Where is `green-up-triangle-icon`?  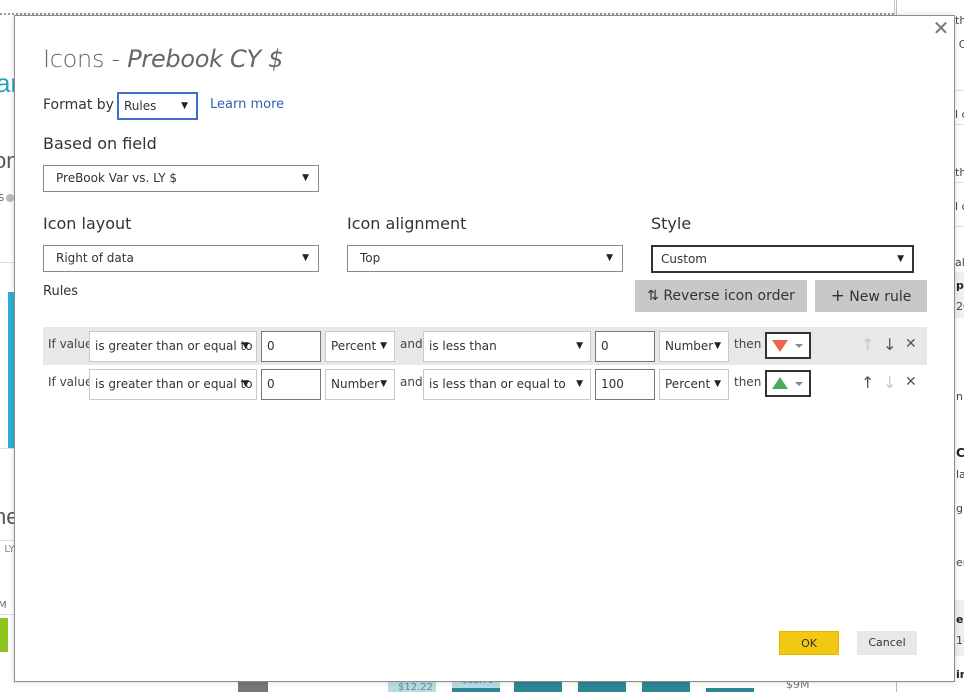
green-up-triangle-icon is located at coordinates (780, 383).